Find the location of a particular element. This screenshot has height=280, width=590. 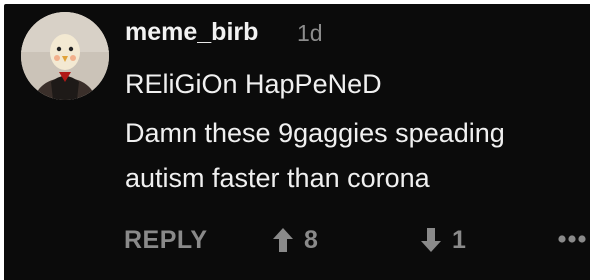

comment-text-line: autism faster than corona is located at coordinates (277, 178).